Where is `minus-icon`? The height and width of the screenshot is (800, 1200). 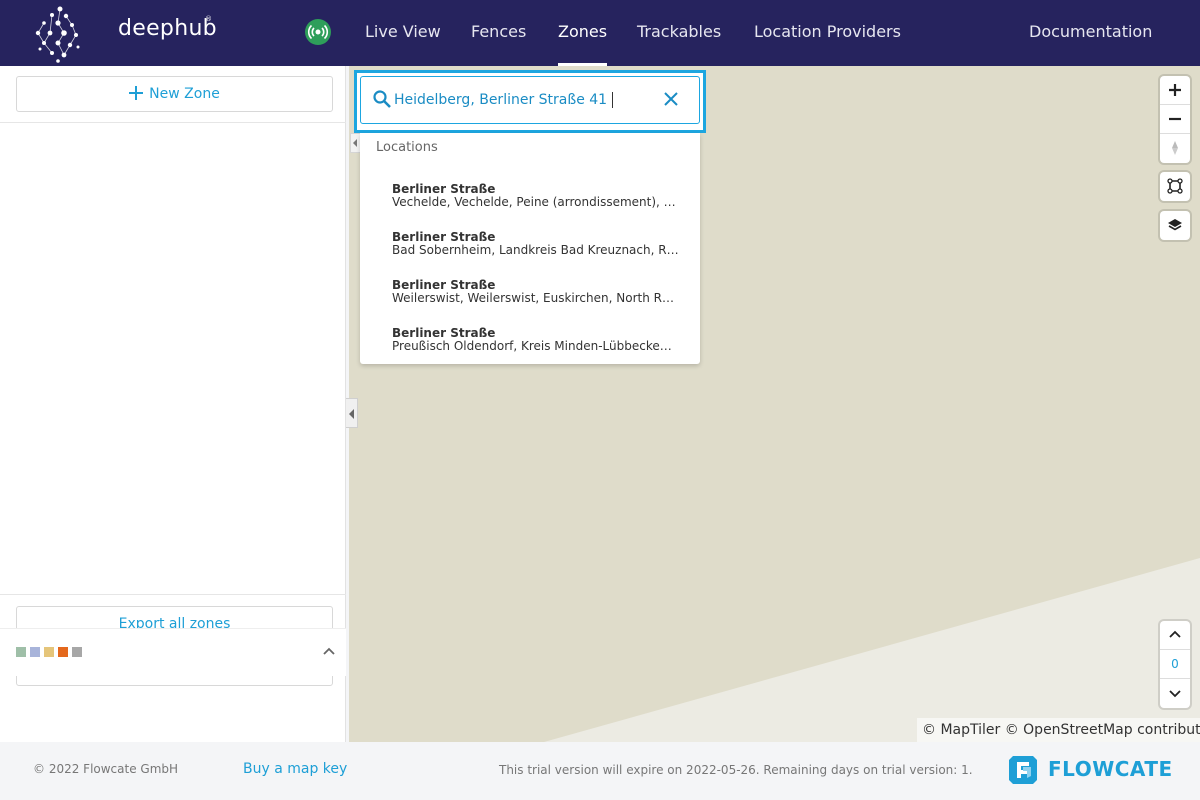
minus-icon is located at coordinates (1175, 119).